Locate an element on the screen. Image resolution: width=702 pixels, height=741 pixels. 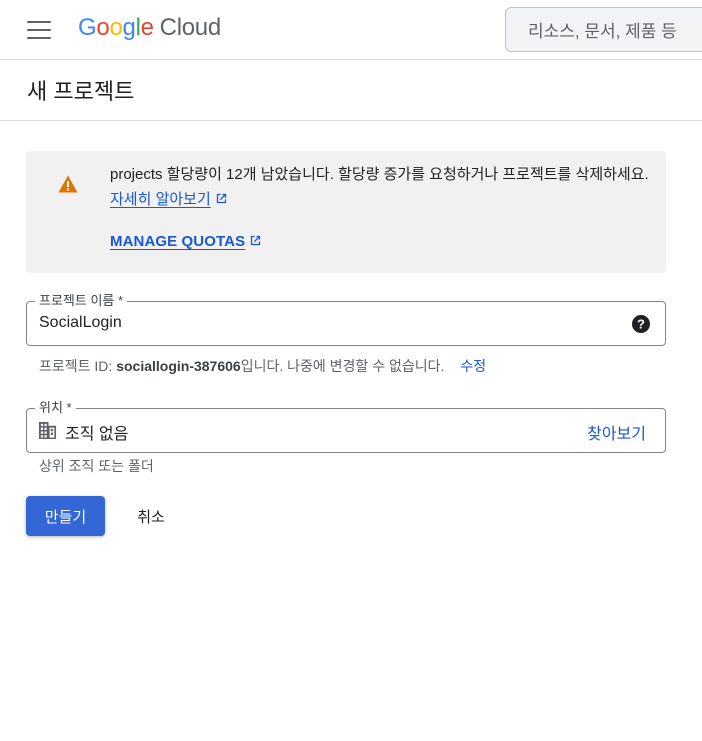
manage-quotas-link: MANAGE QUOTAS is located at coordinates (186, 241).